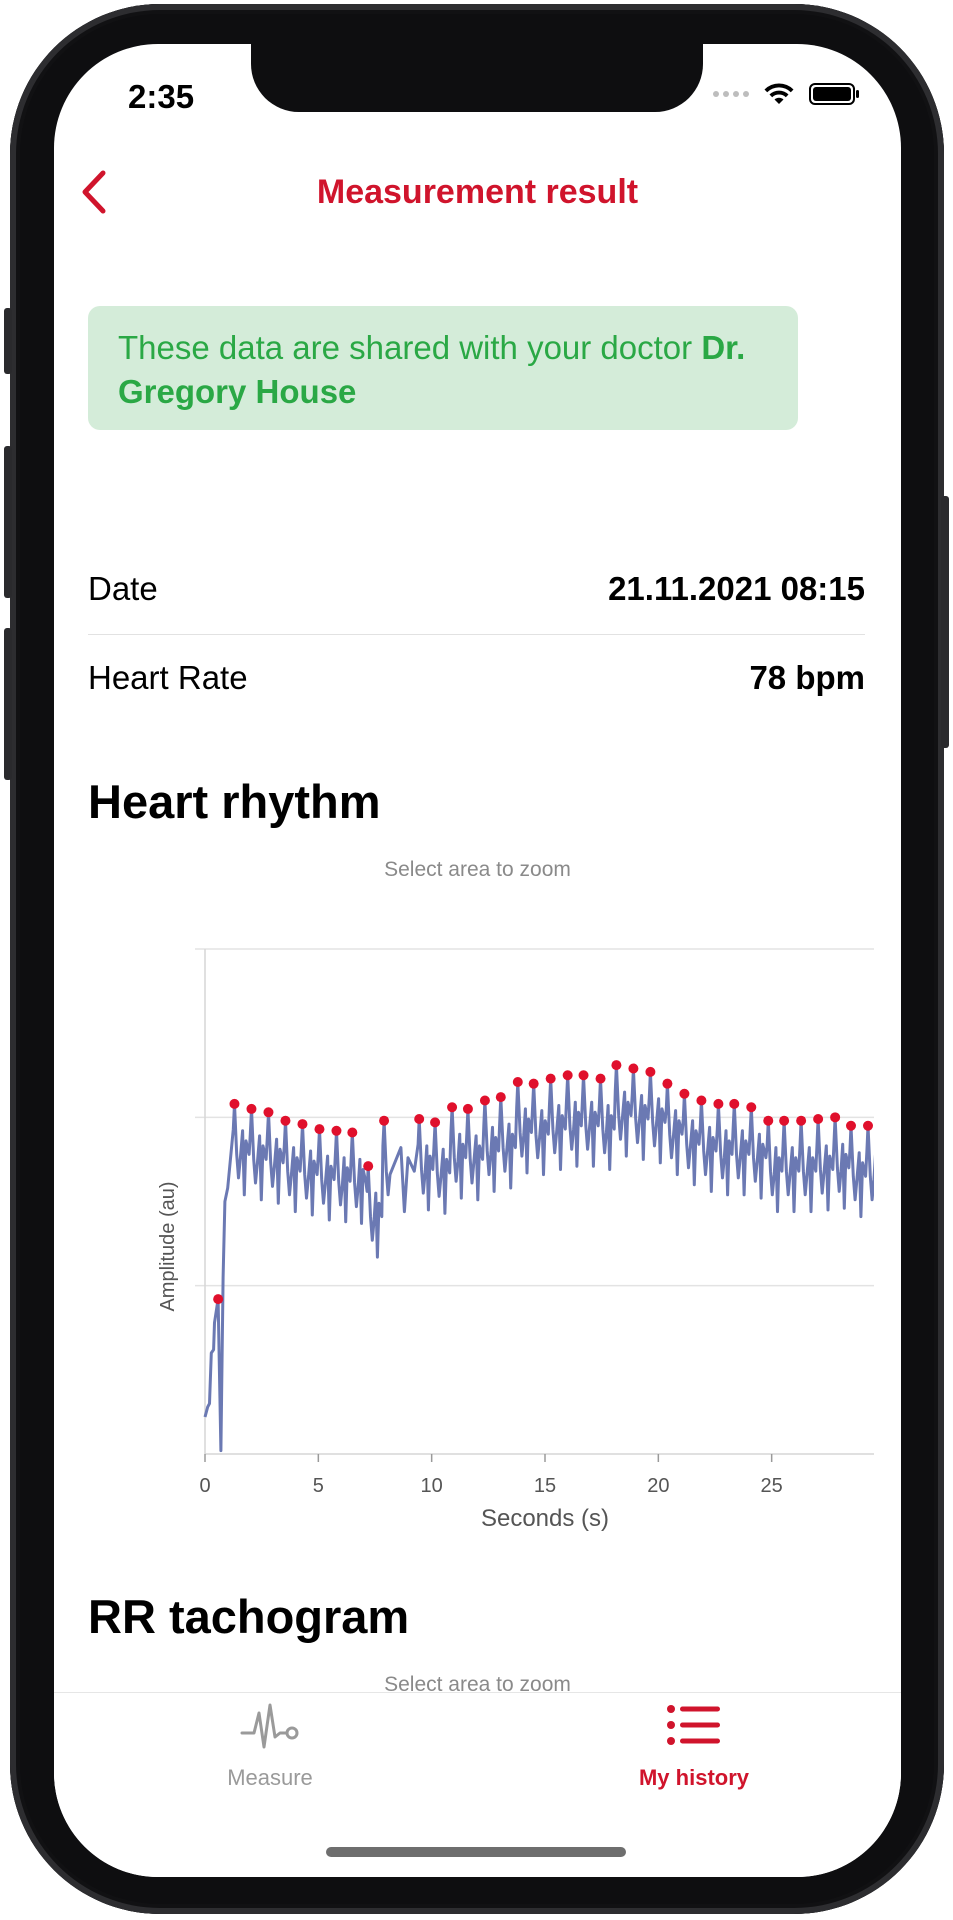 Image resolution: width=953 pixels, height=1920 pixels. Describe the element at coordinates (161, 96) in the screenshot. I see `status-time: 2:35` at that location.